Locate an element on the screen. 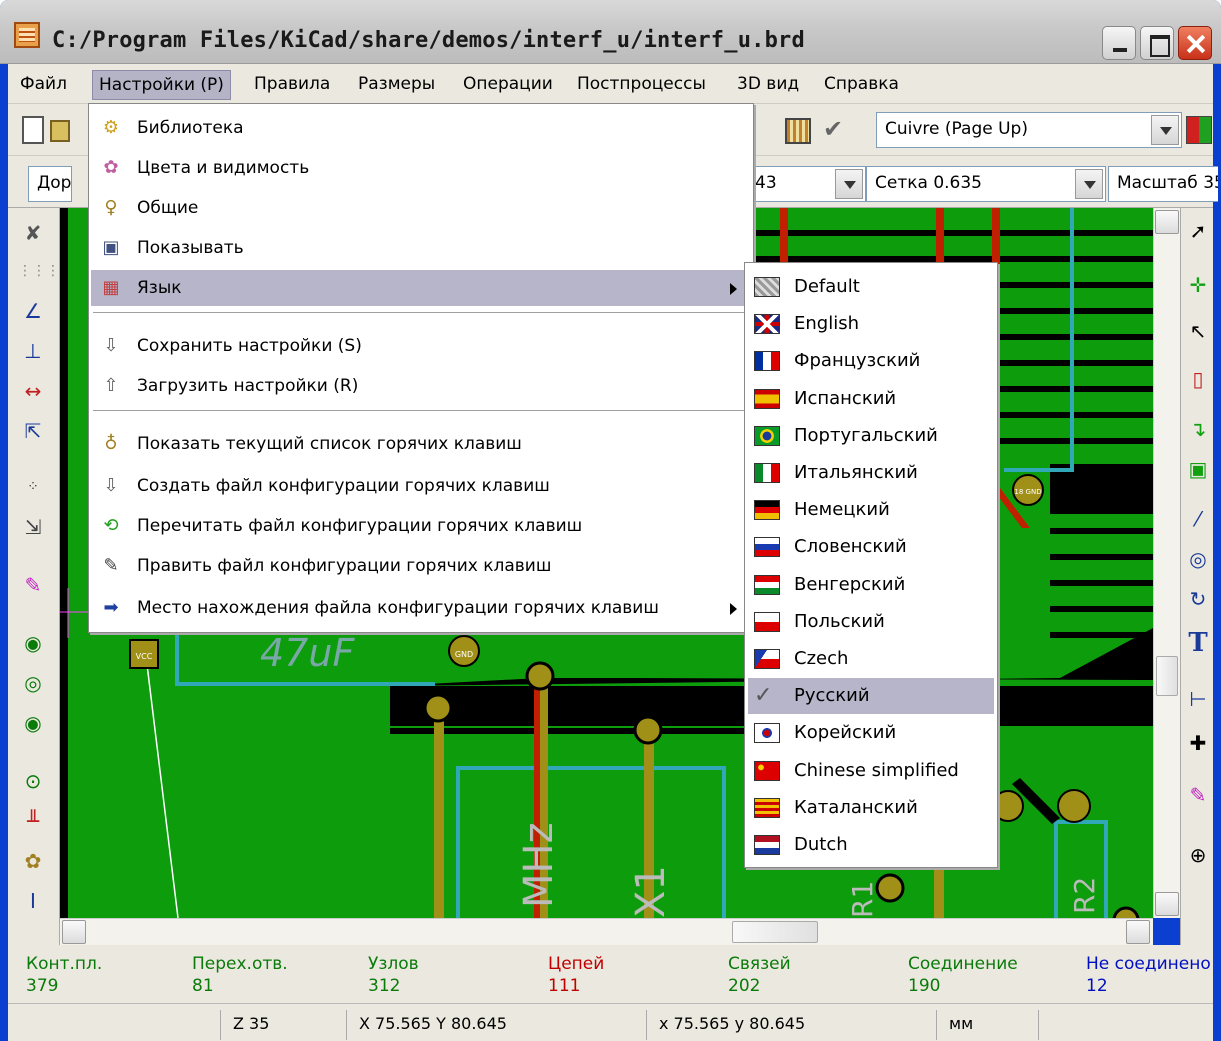 The height and width of the screenshot is (1041, 1221). language-item-it: Итальянский is located at coordinates (871, 473).